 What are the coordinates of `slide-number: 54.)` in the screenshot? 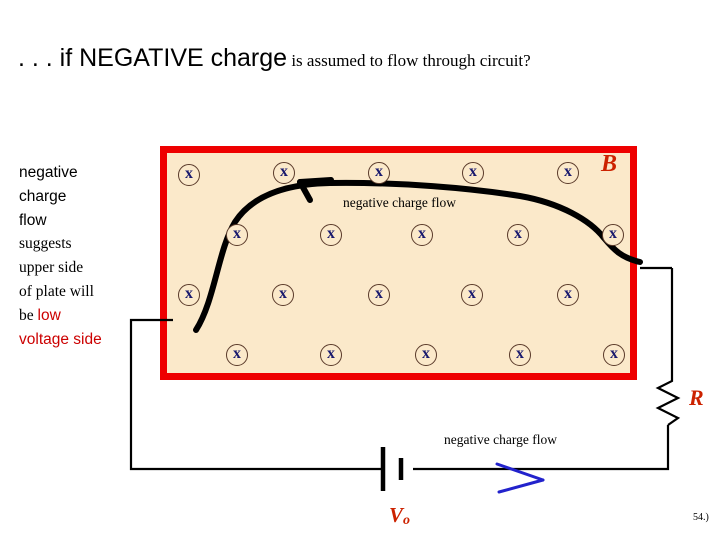 It's located at (701, 517).